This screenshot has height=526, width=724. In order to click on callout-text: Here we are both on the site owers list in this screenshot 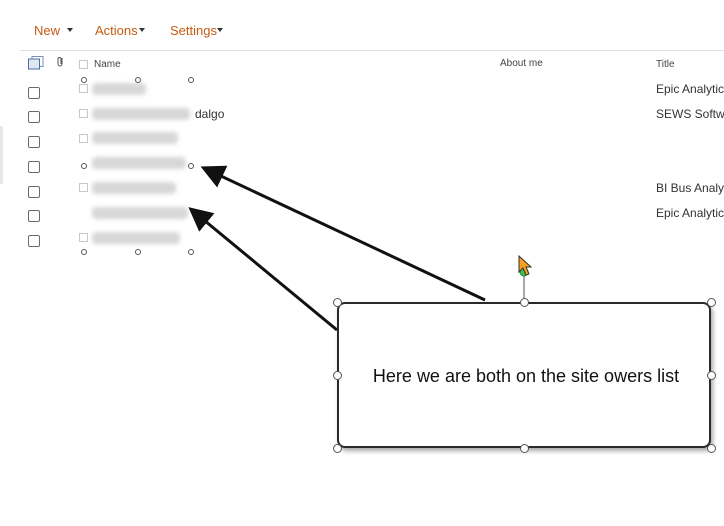, I will do `click(526, 376)`.